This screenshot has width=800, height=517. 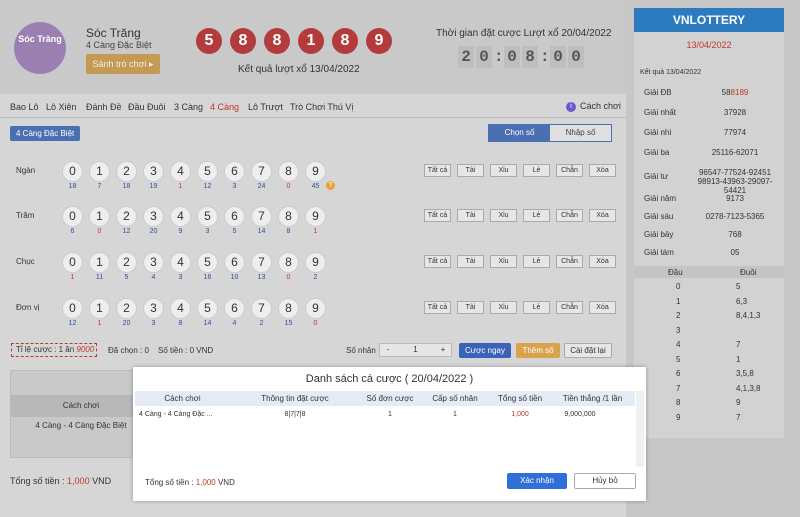 I want to click on modal-total-value: 1,000, so click(x=205, y=482).